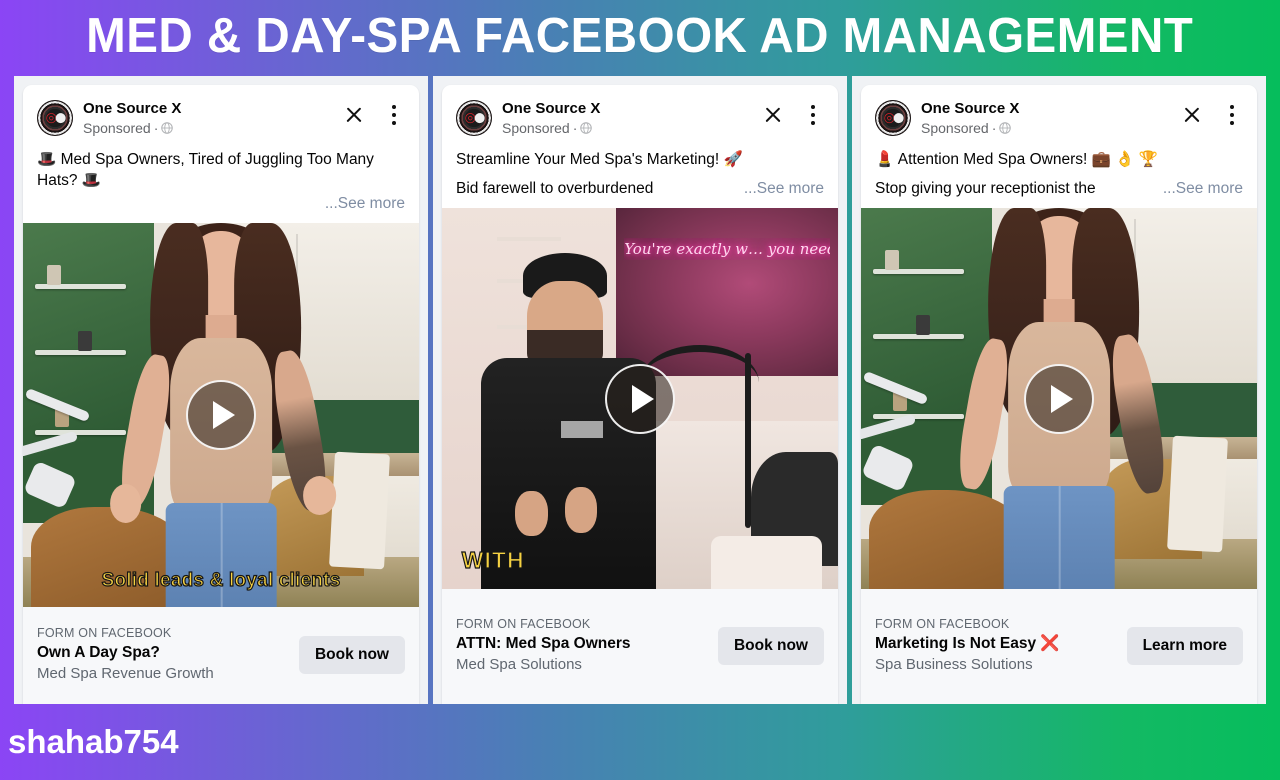  What do you see at coordinates (543, 643) in the screenshot?
I see `cta-title: ATTN: Med Spa Owners` at bounding box center [543, 643].